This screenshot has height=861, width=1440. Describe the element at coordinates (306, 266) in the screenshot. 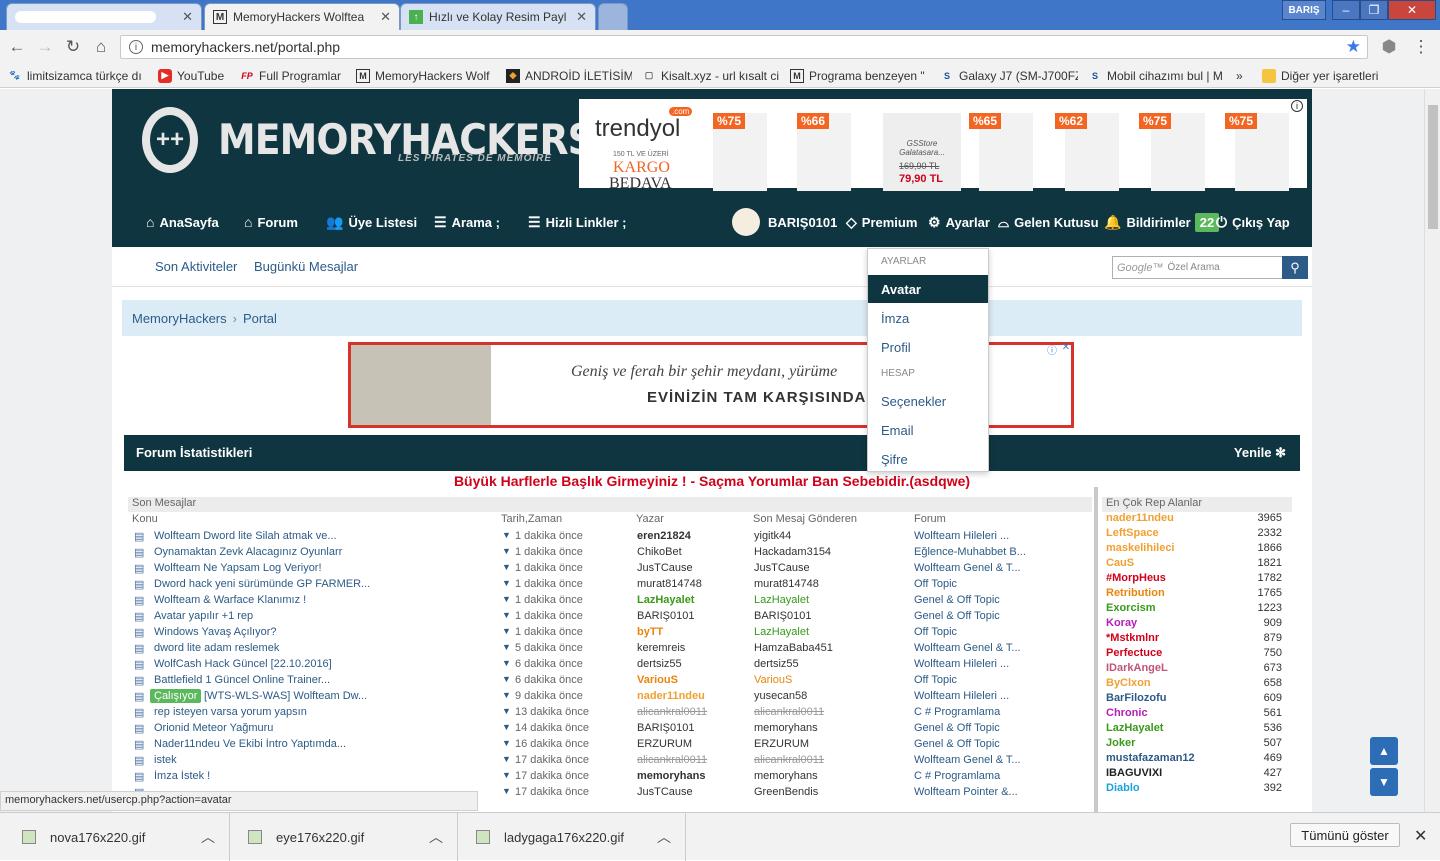

I see `today-posts-link: Bugünkü Mesajlar` at that location.